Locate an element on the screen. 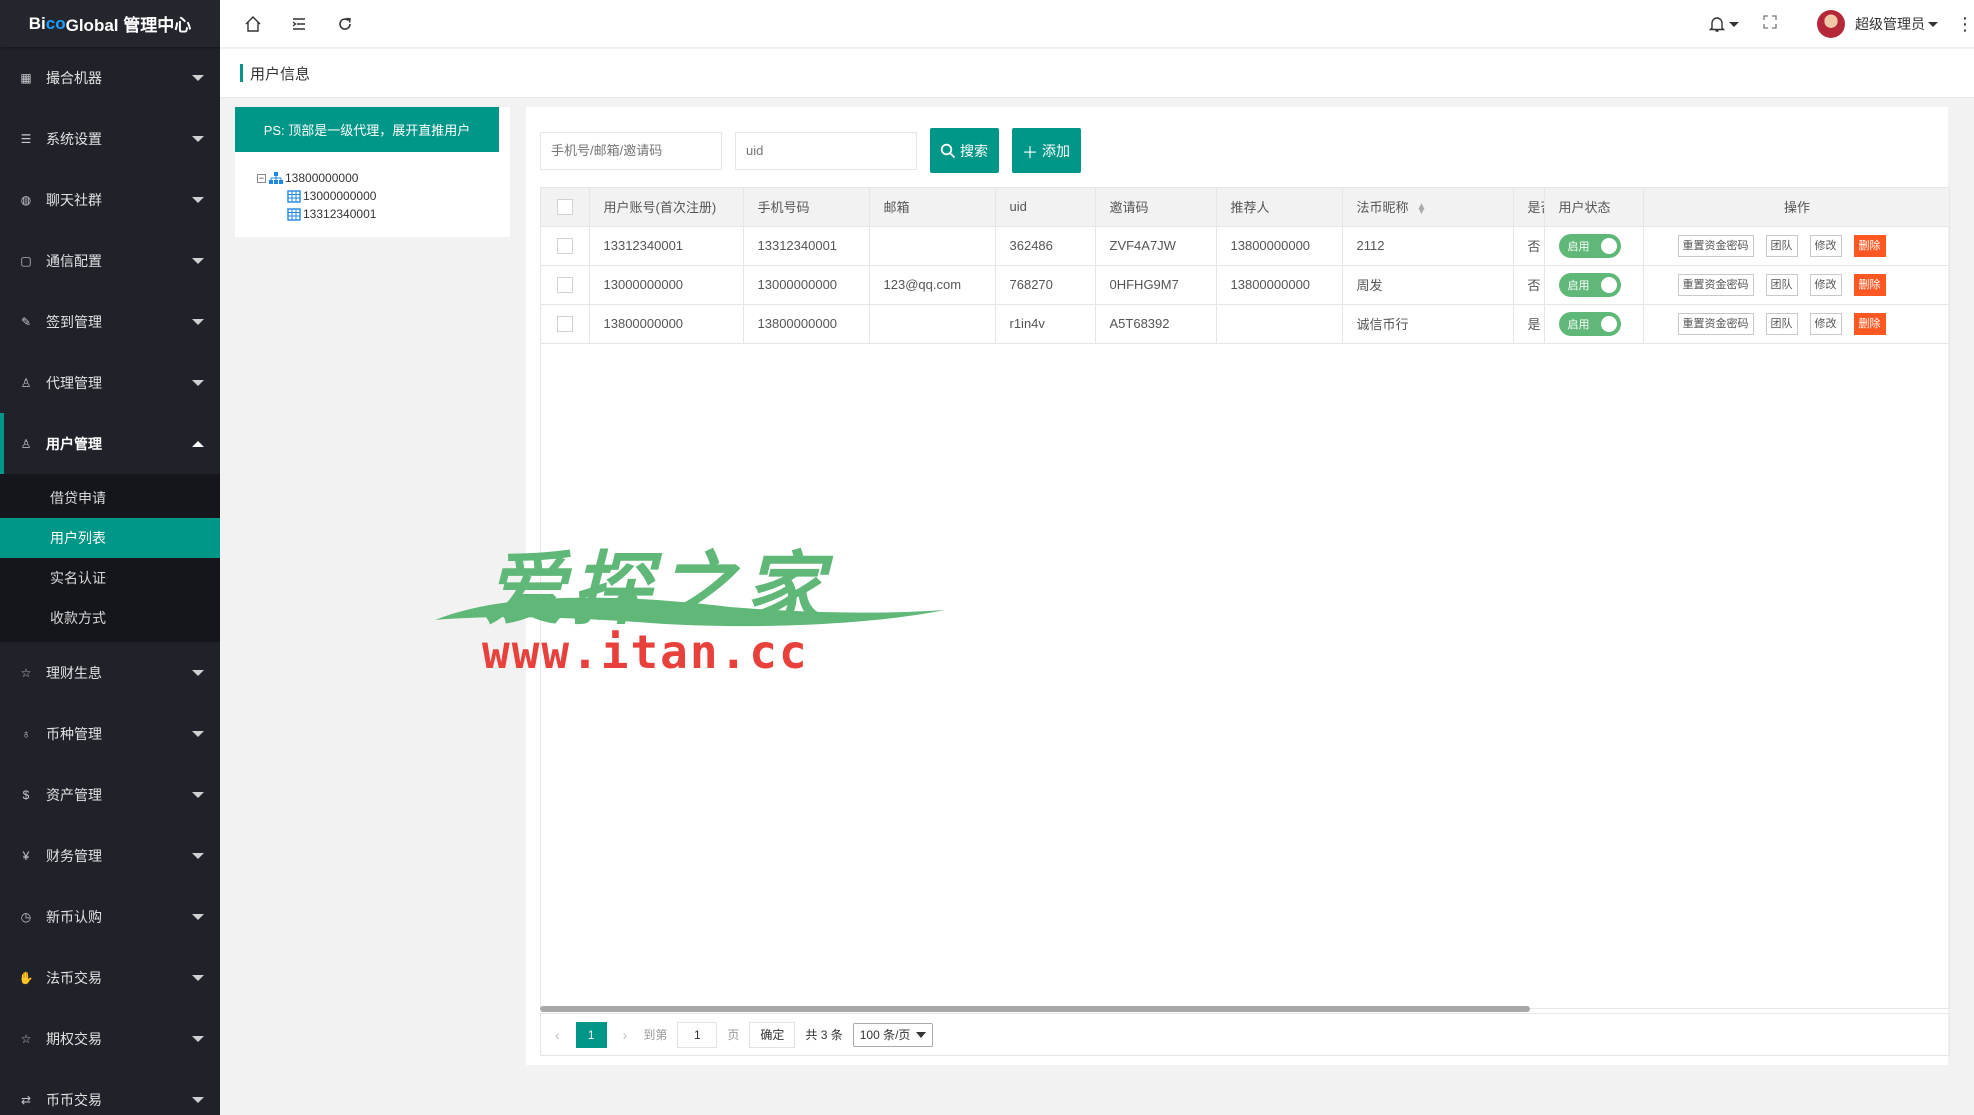  building-icon is located at coordinates (294, 214).